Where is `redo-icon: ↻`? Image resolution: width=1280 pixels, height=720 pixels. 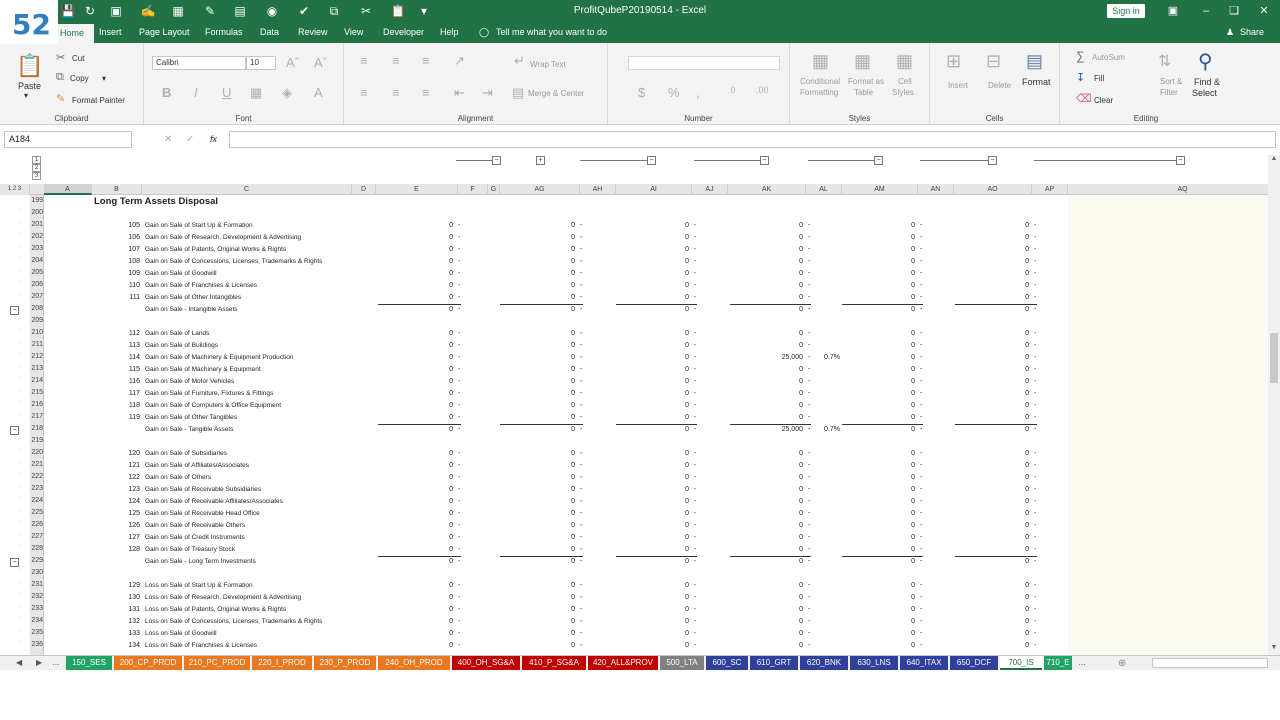 redo-icon: ↻ is located at coordinates (90, 11).